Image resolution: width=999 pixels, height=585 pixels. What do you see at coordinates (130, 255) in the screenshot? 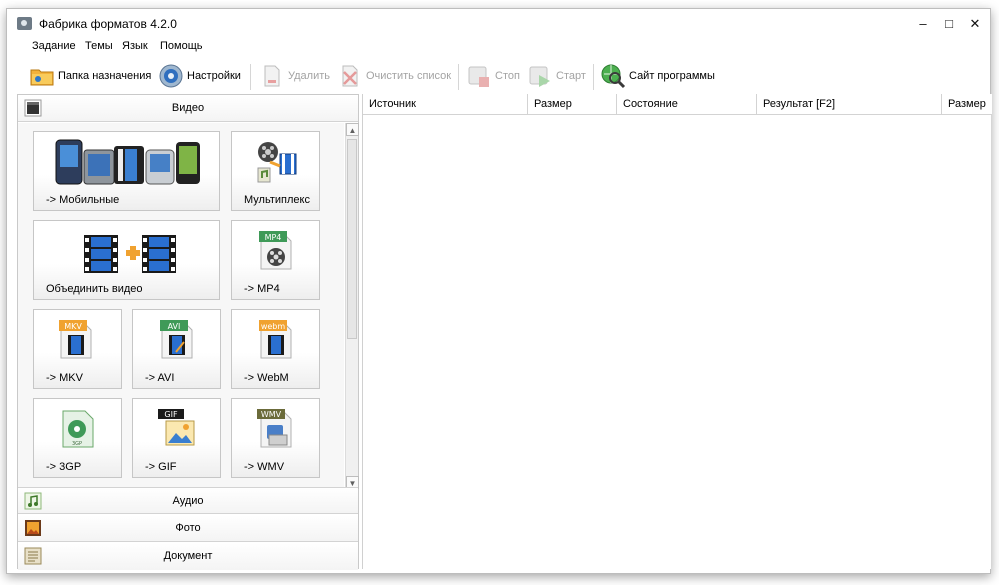
I see `join-video-icon` at bounding box center [130, 255].